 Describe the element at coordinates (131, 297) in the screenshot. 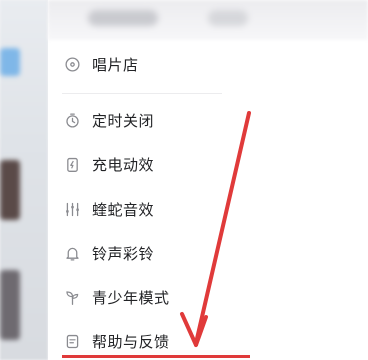

I see `menu-item-label: 青少年模式` at that location.